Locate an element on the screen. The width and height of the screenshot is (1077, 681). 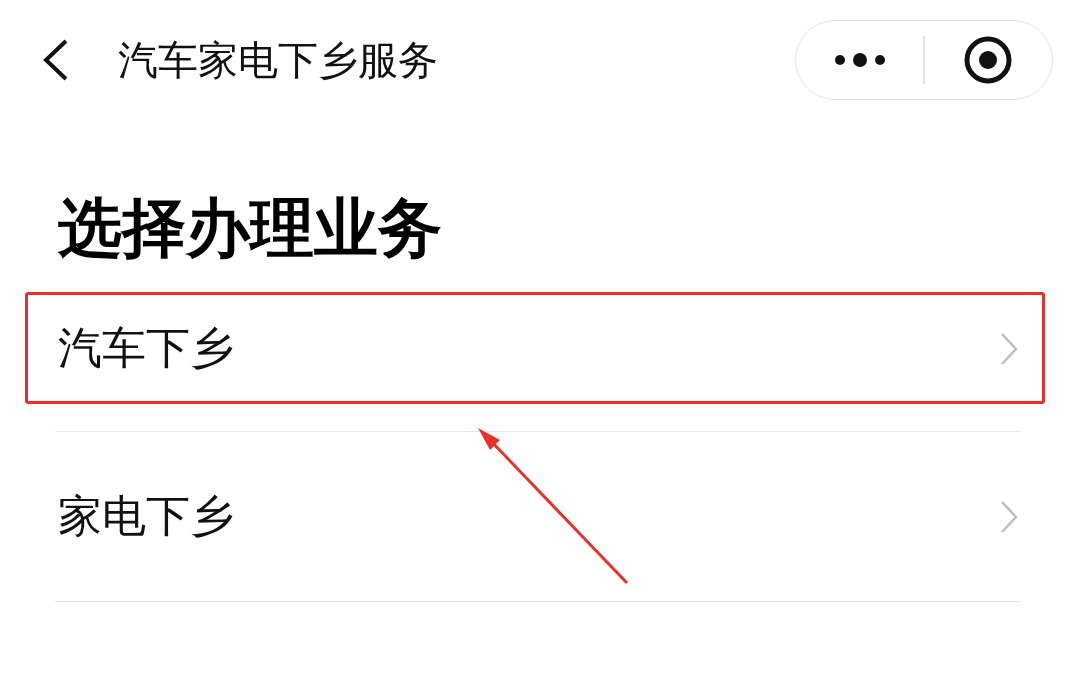
more-icon is located at coordinates (859, 60).